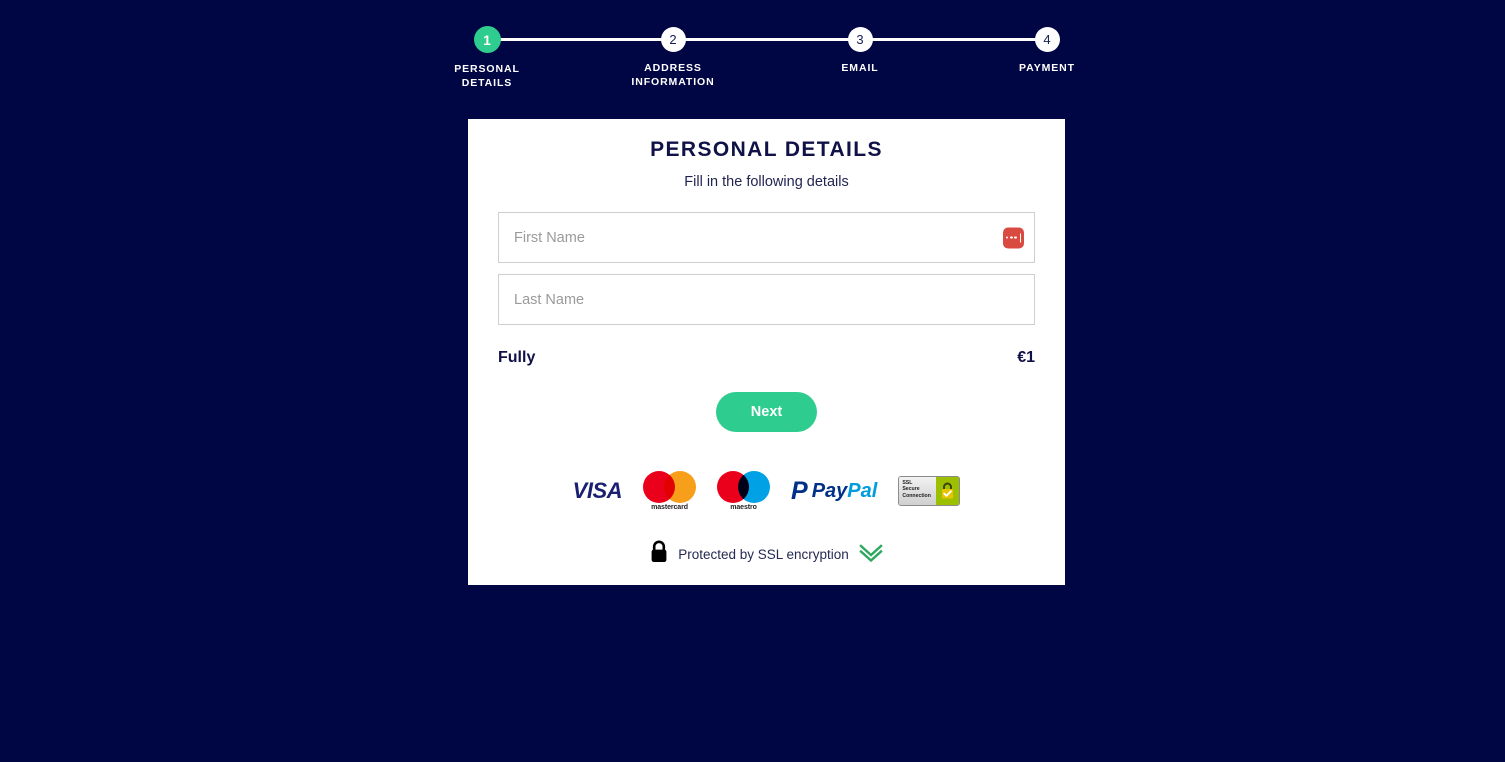  Describe the element at coordinates (871, 554) in the screenshot. I see `double-chevron-down-icon` at that location.